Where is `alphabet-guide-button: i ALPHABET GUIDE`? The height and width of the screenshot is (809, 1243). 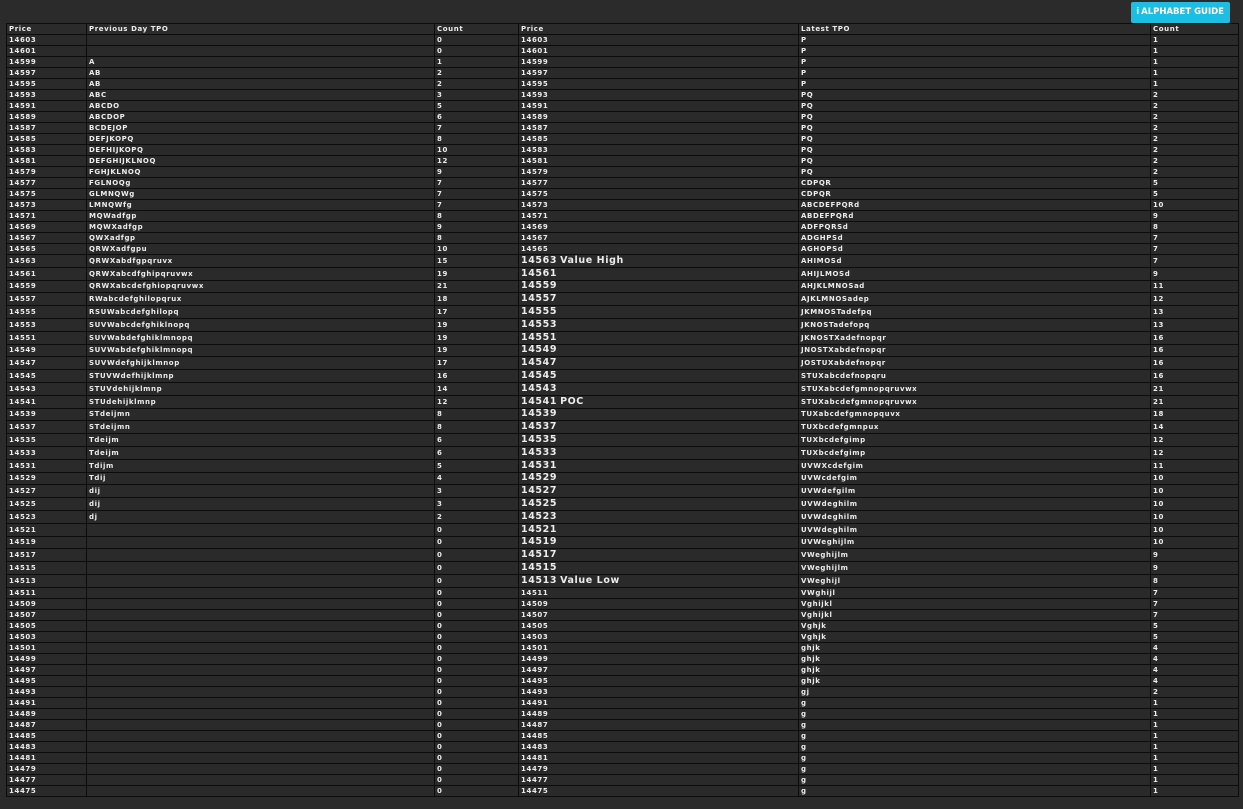 alphabet-guide-button: i ALPHABET GUIDE is located at coordinates (1180, 12).